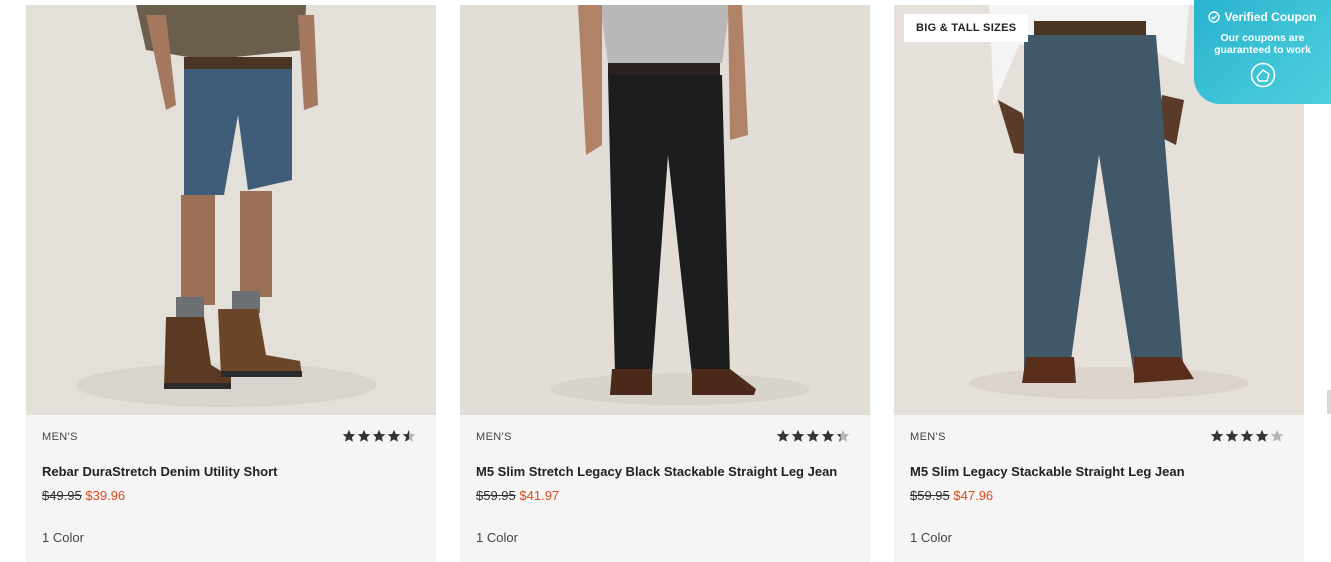 The width and height of the screenshot is (1331, 562). I want to click on coupon-title: Verified Coupon, so click(1270, 17).